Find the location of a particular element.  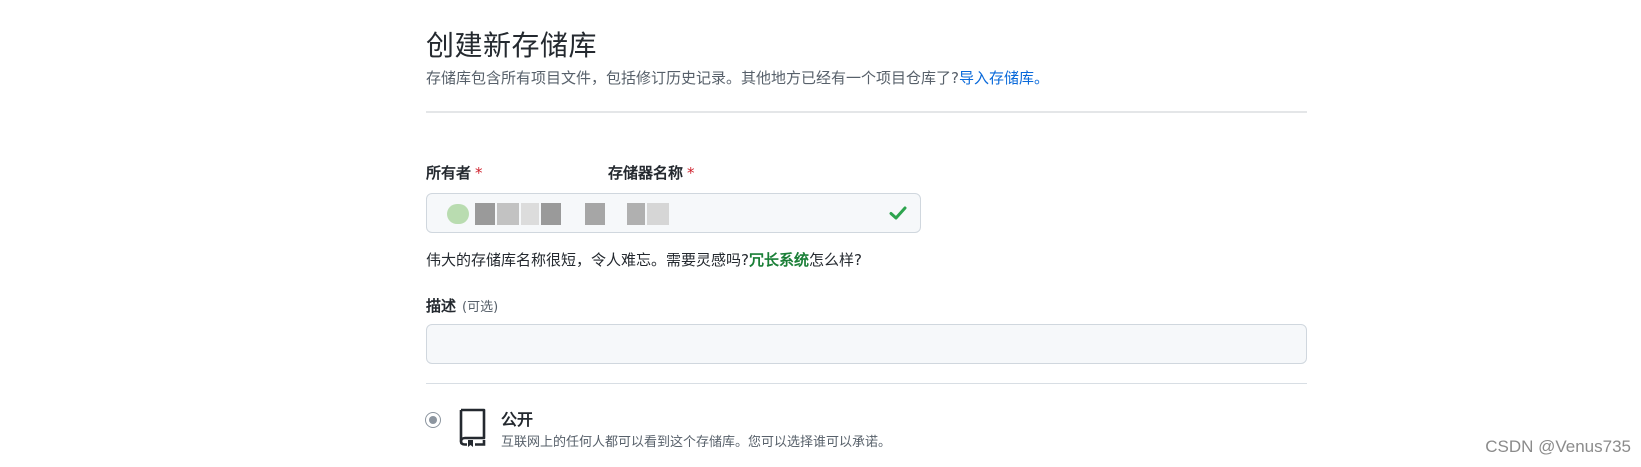

hint-suffix: 怎么样? is located at coordinates (835, 260).